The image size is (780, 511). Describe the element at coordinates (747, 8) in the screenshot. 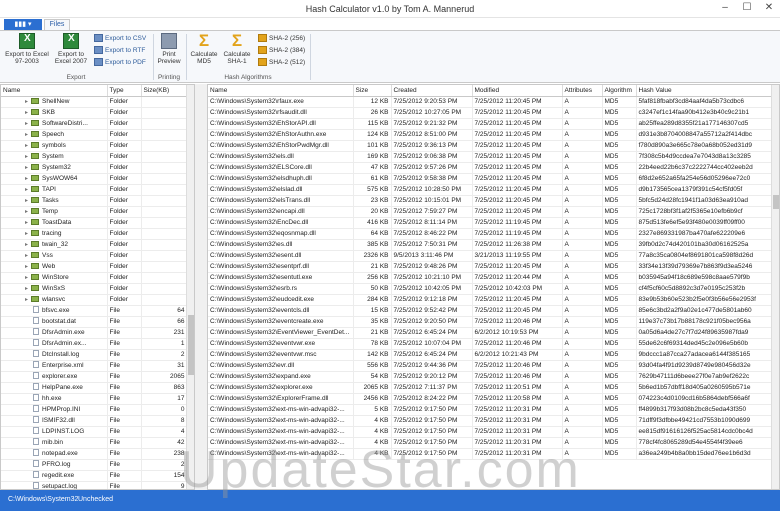

I see `maximize-button: ☐` at that location.